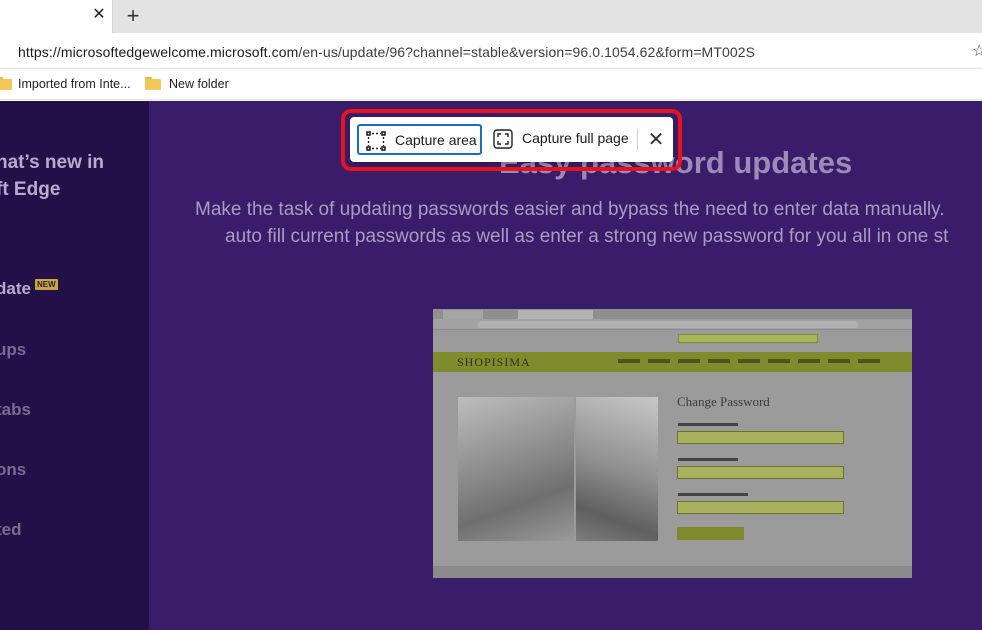 The image size is (982, 630). What do you see at coordinates (376, 141) in the screenshot?
I see `capture-area-icon` at bounding box center [376, 141].